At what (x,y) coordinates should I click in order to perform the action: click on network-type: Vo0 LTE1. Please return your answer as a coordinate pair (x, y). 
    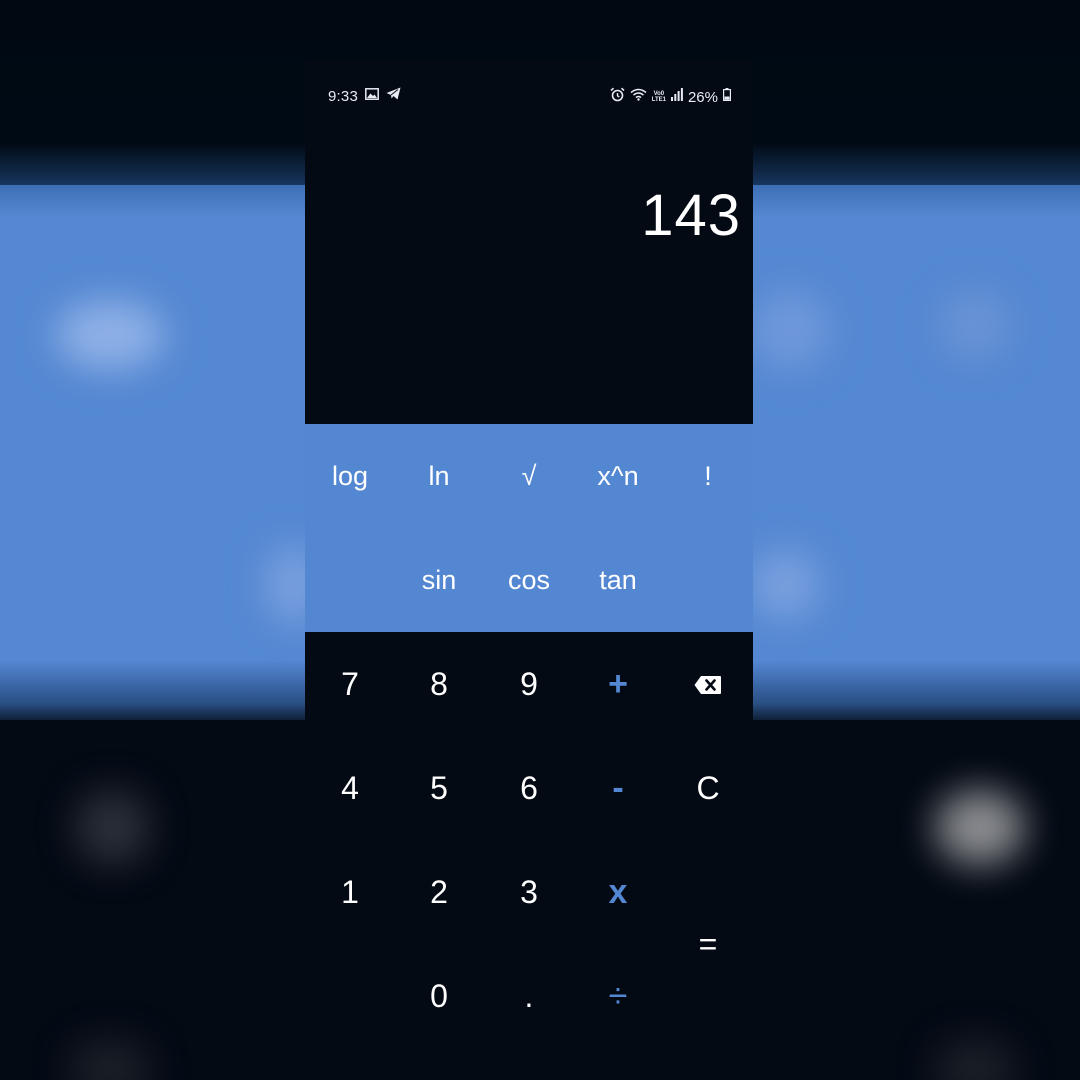
    Looking at the image, I should click on (659, 97).